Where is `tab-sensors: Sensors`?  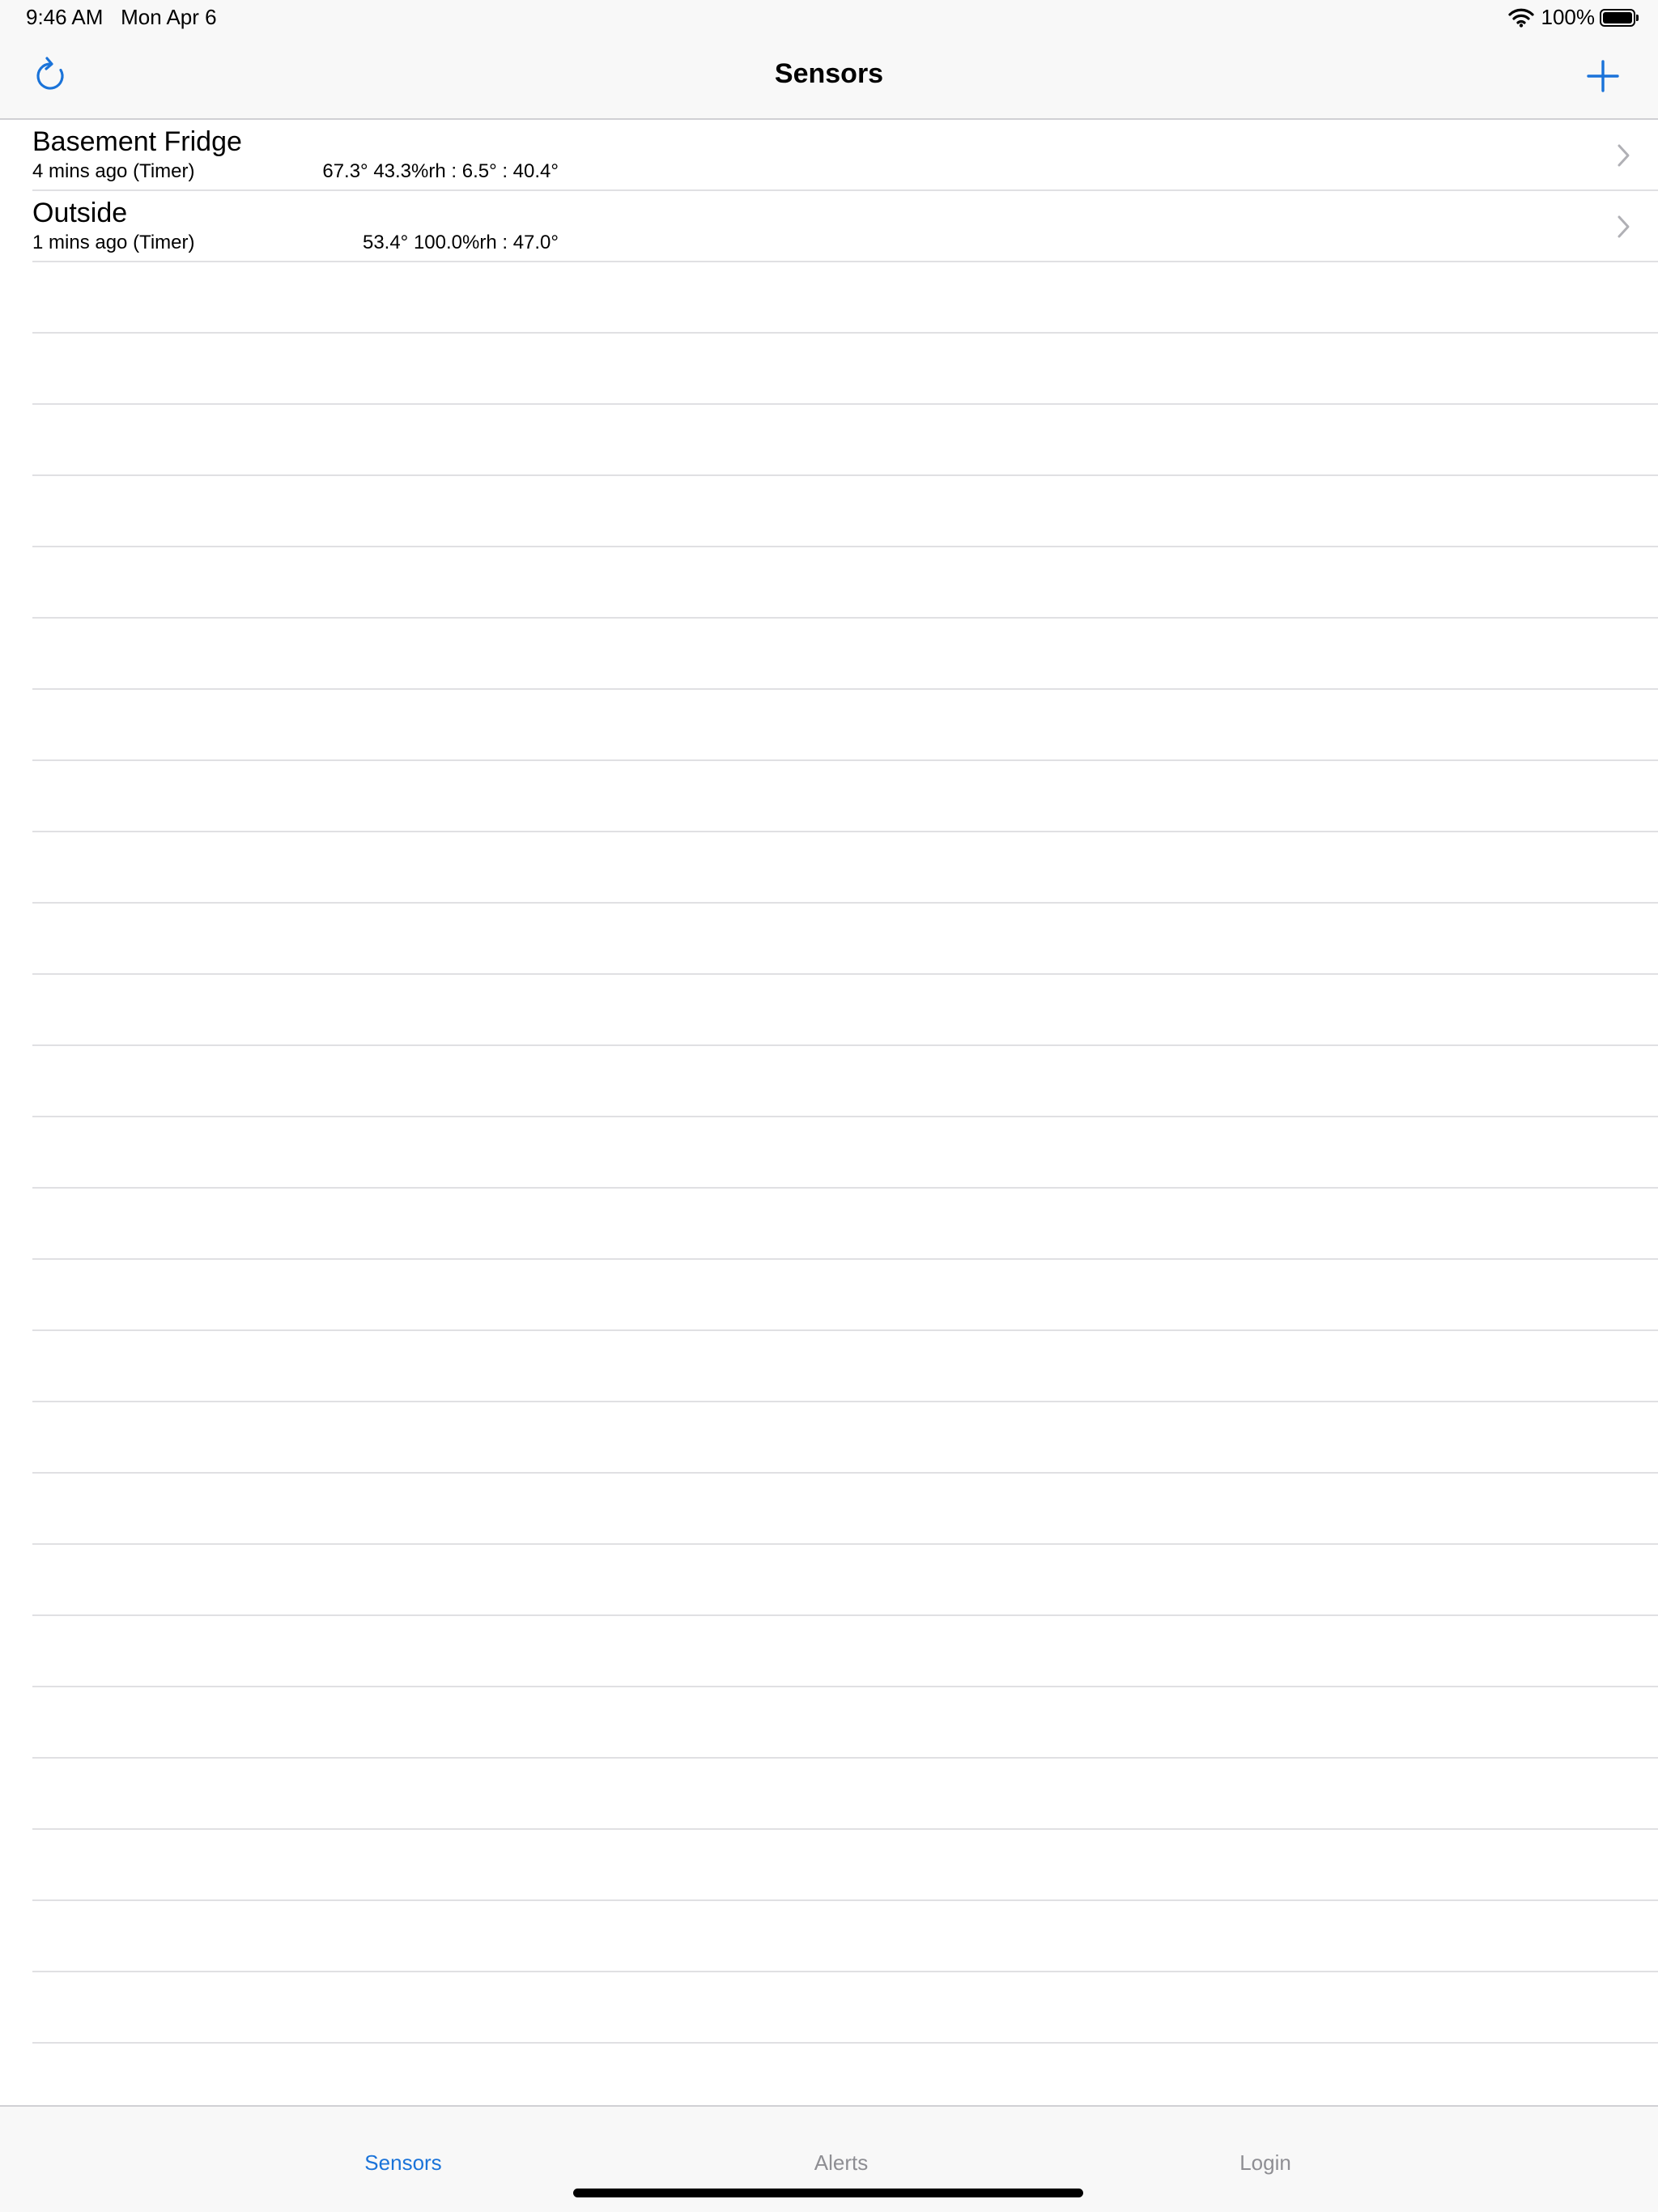 tab-sensors: Sensors is located at coordinates (402, 2163).